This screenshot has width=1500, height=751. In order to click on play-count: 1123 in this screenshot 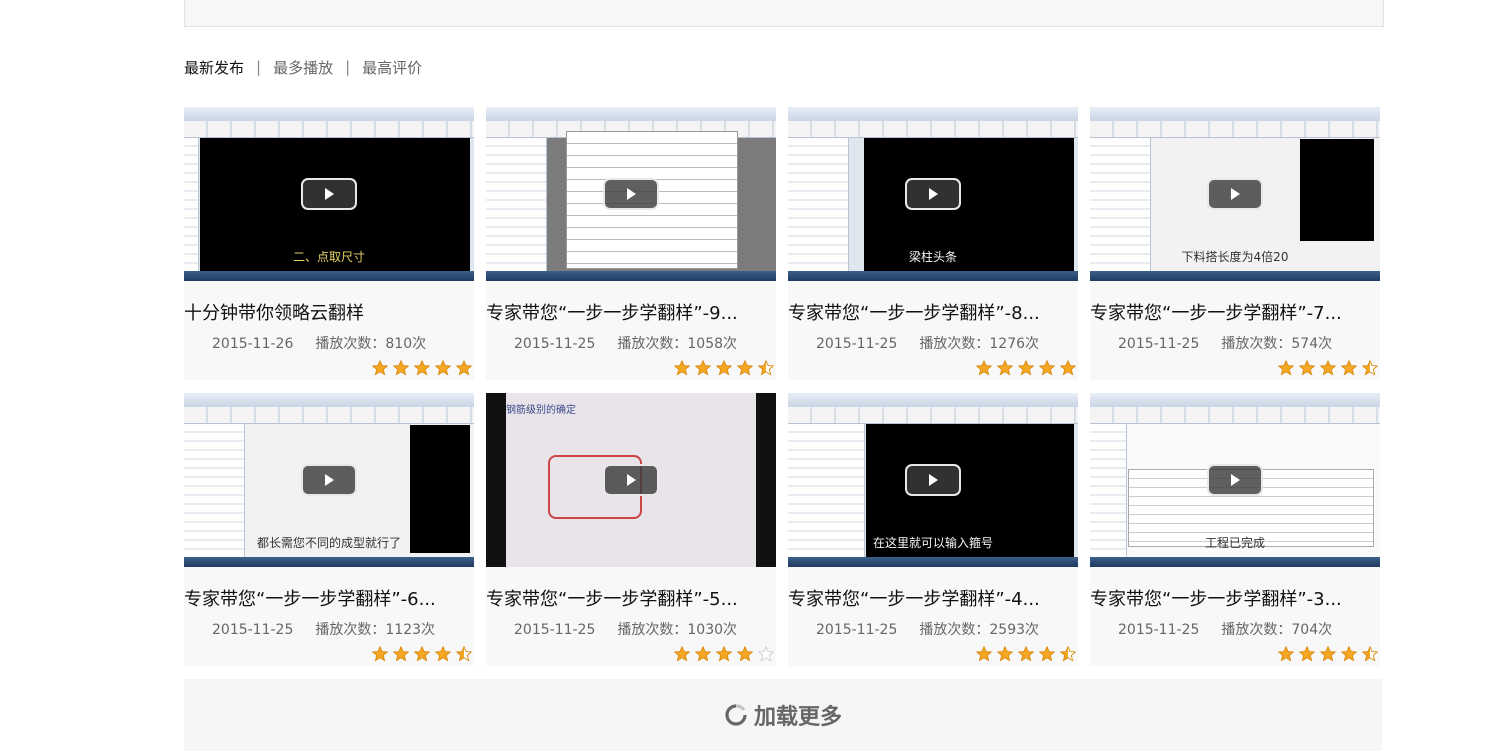, I will do `click(403, 630)`.